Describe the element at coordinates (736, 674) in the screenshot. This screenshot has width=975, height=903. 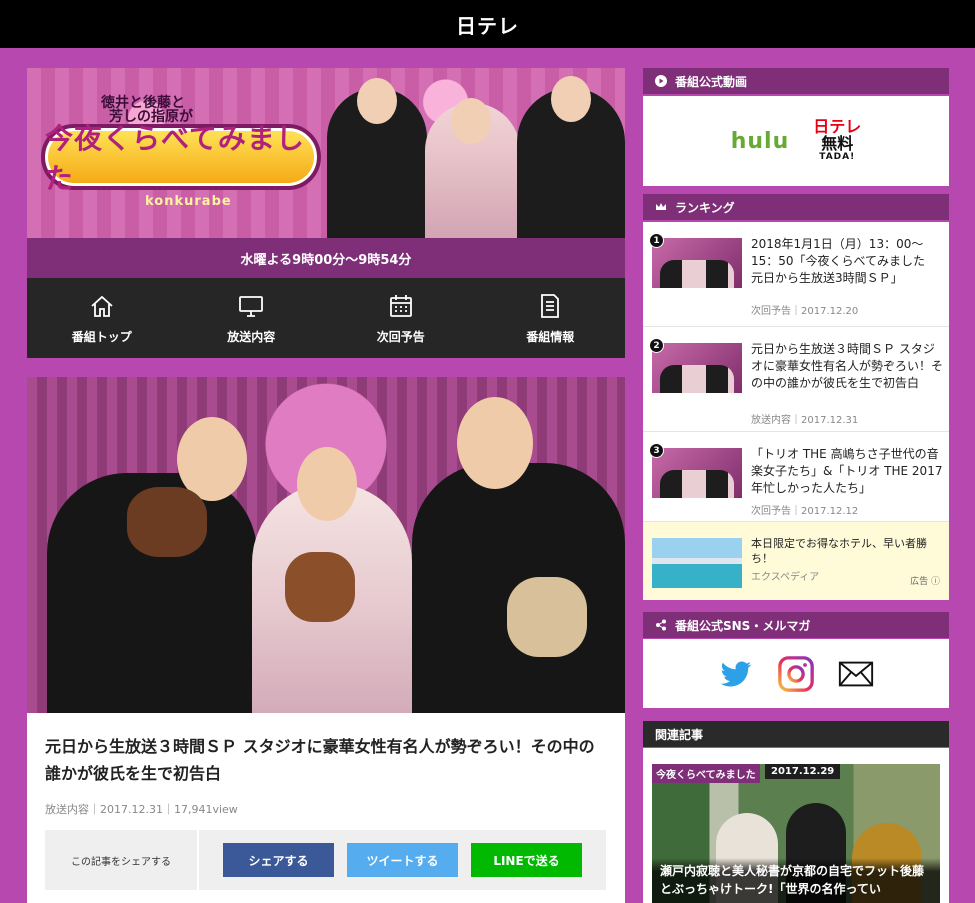
I see `twitter-icon` at that location.